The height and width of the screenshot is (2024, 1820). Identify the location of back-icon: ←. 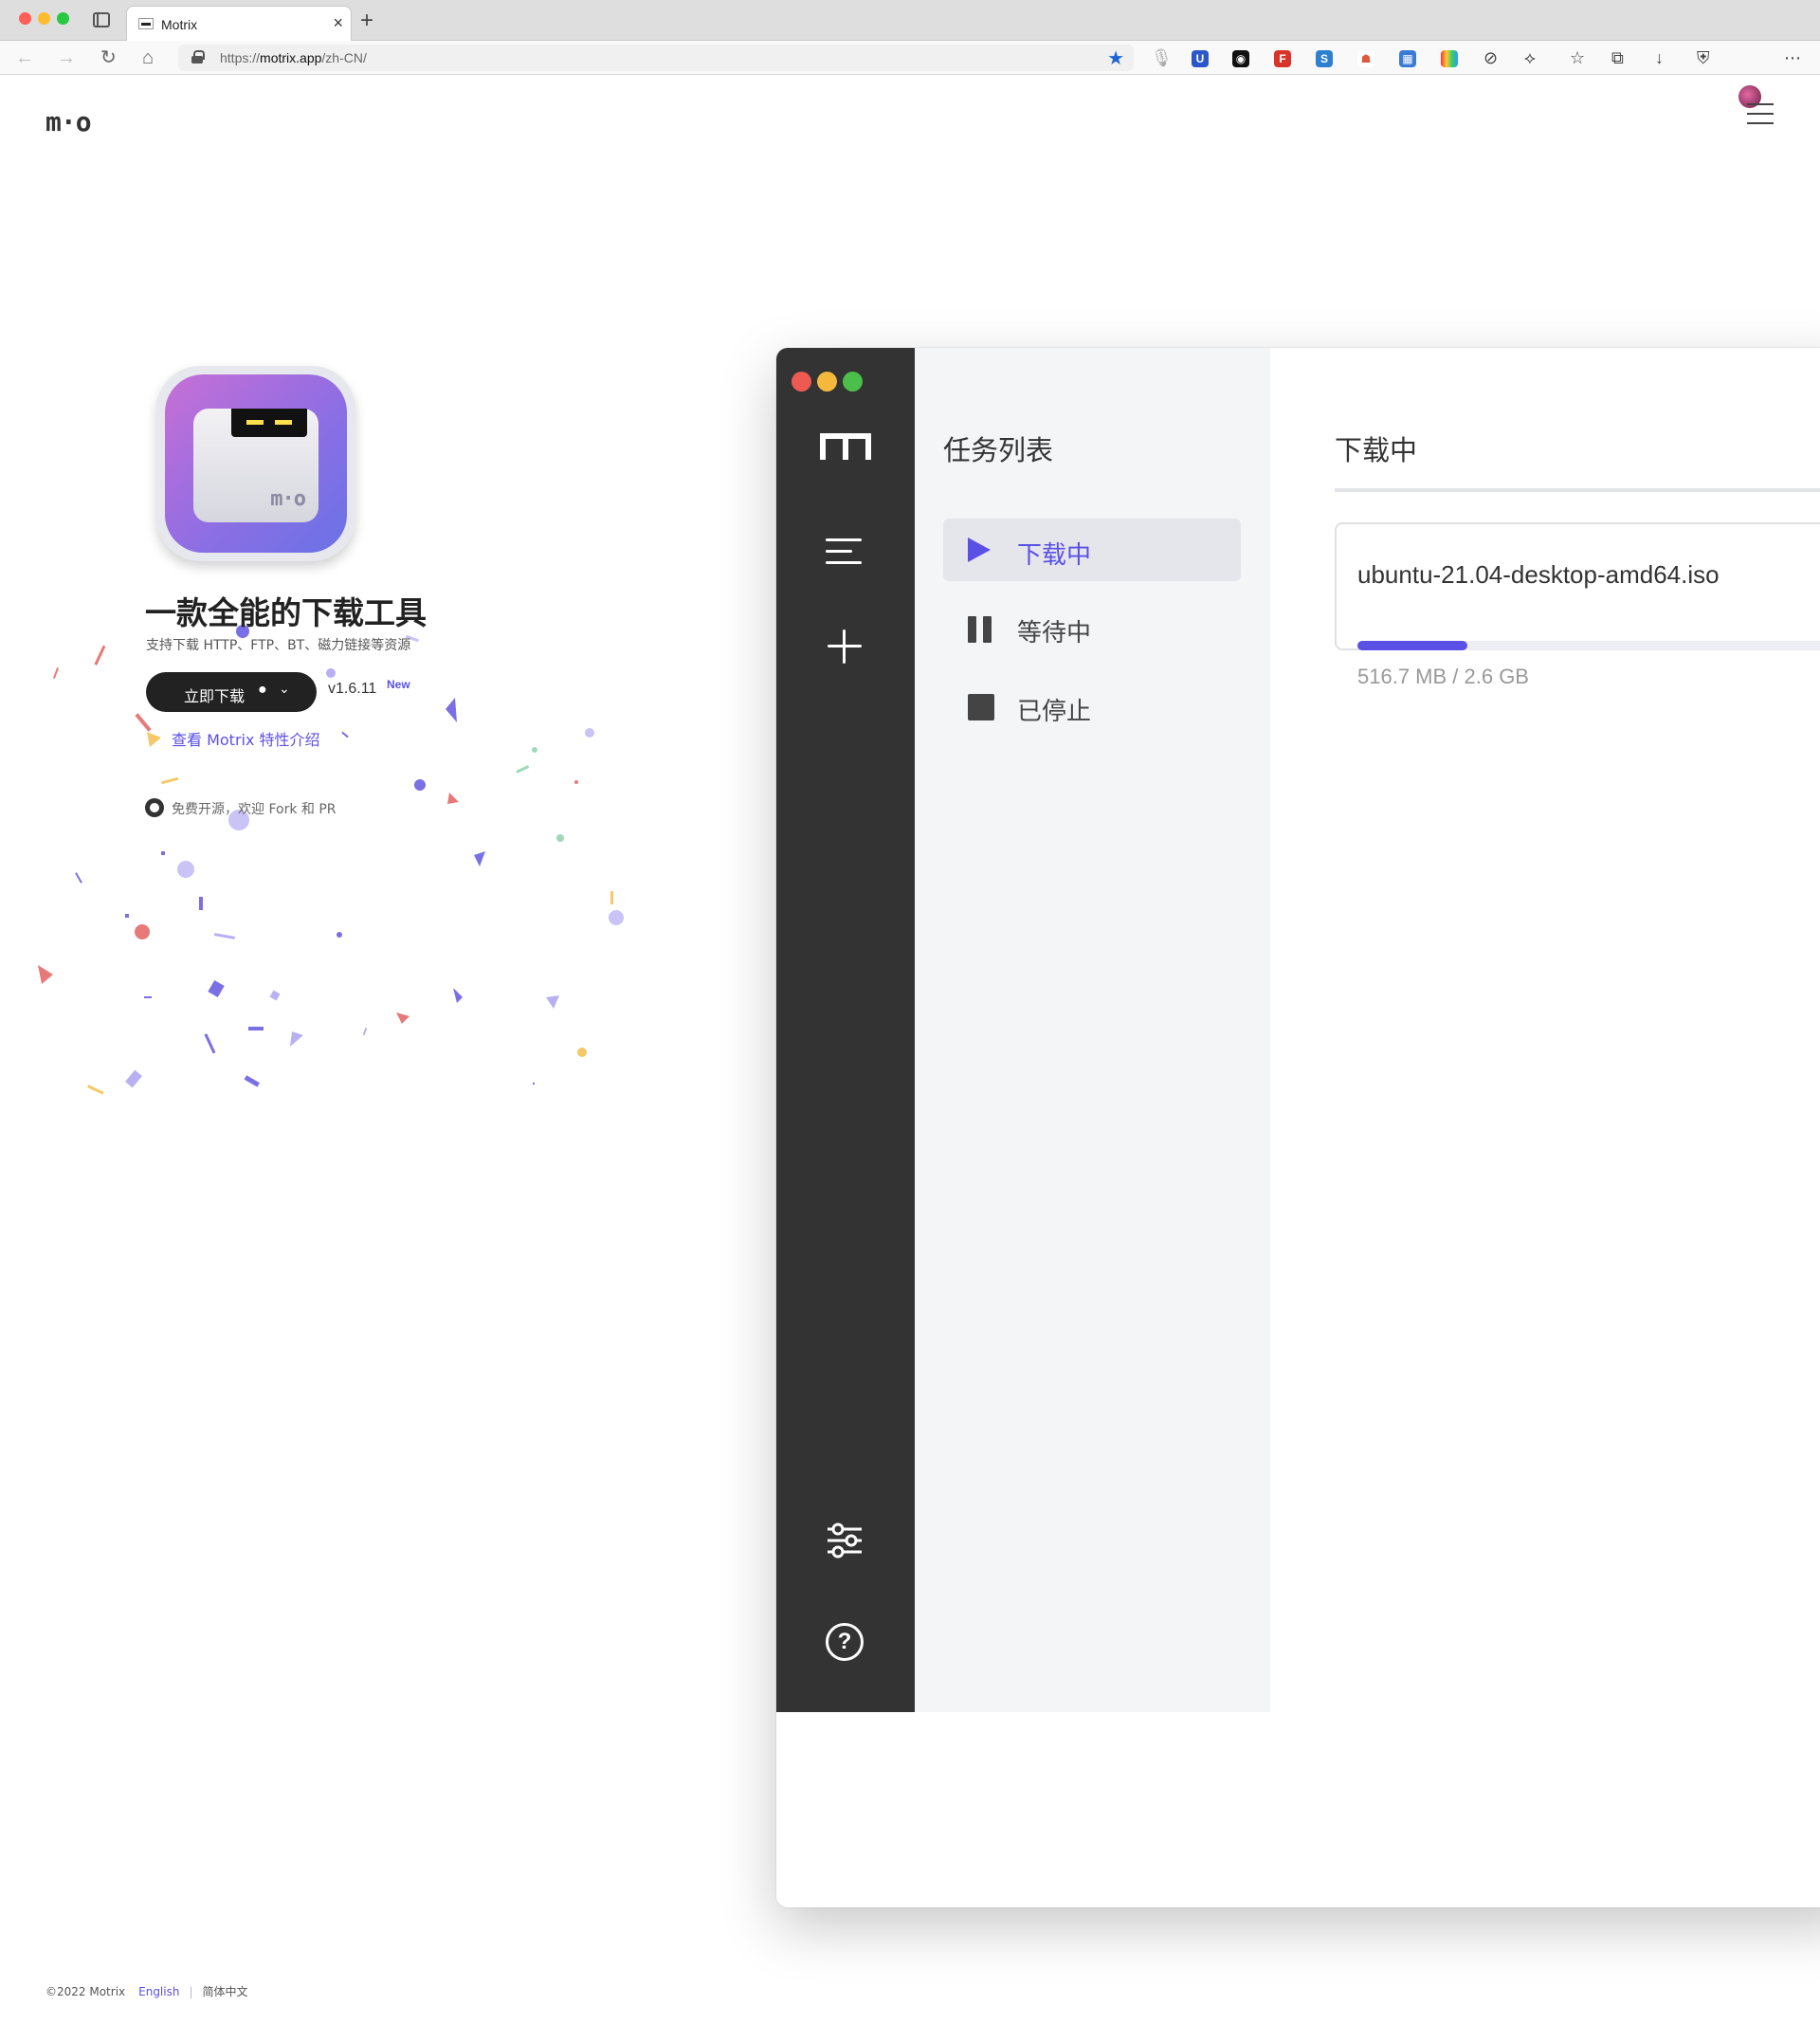
(24, 57).